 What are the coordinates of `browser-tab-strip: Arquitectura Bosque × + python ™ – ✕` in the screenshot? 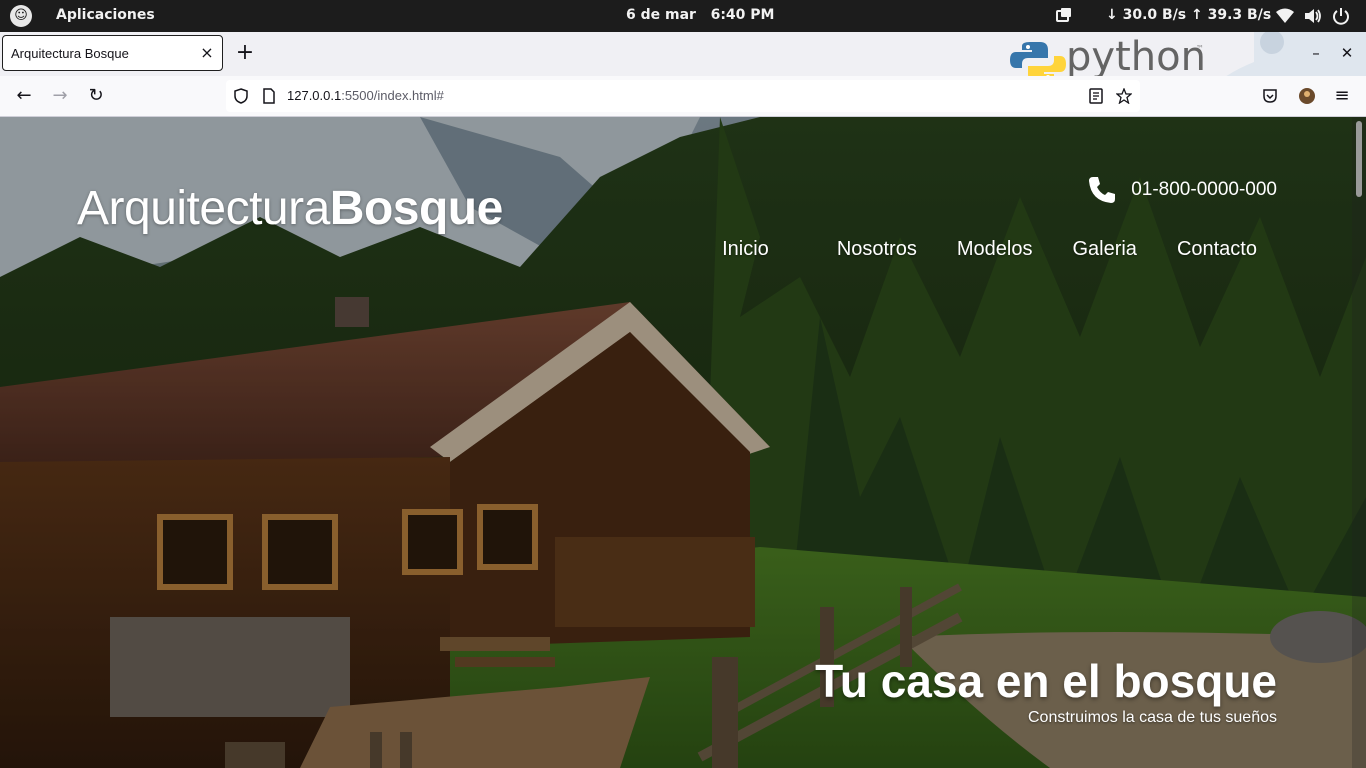 It's located at (683, 54).